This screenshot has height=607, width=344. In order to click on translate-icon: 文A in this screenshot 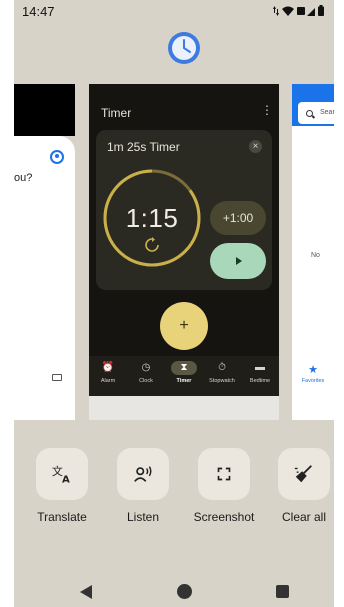, I will do `click(61, 474)`.